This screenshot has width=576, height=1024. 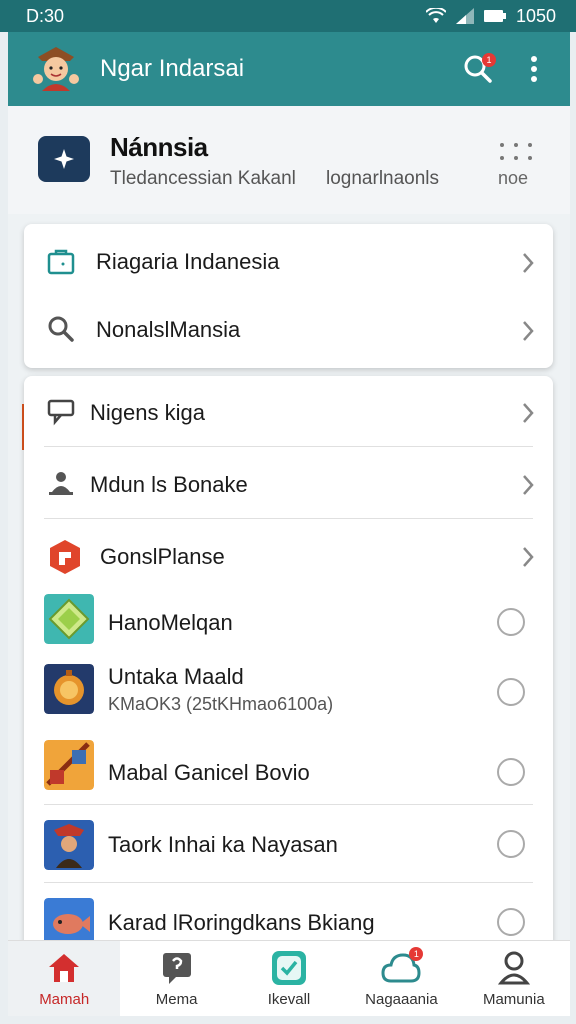 I want to click on more-vert-icon, so click(x=534, y=69).